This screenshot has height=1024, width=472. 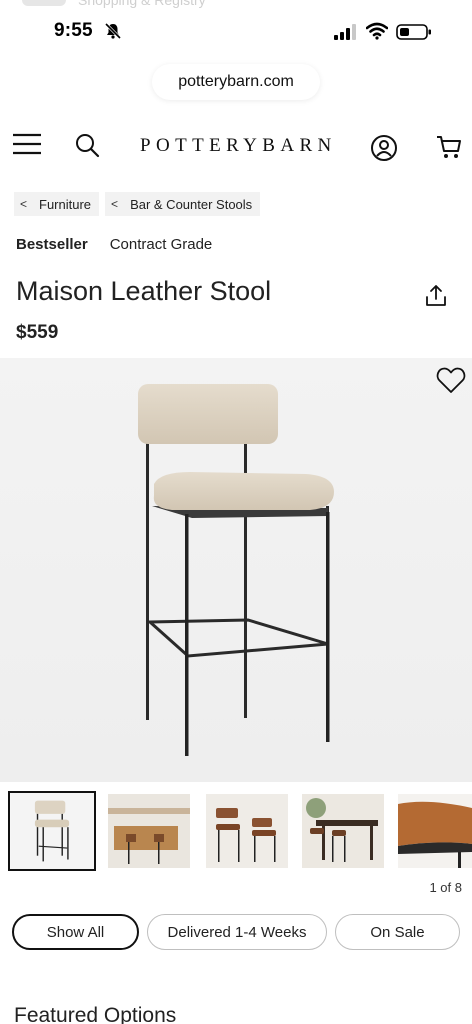 I want to click on filter-on-sale: On Sale, so click(x=397, y=932).